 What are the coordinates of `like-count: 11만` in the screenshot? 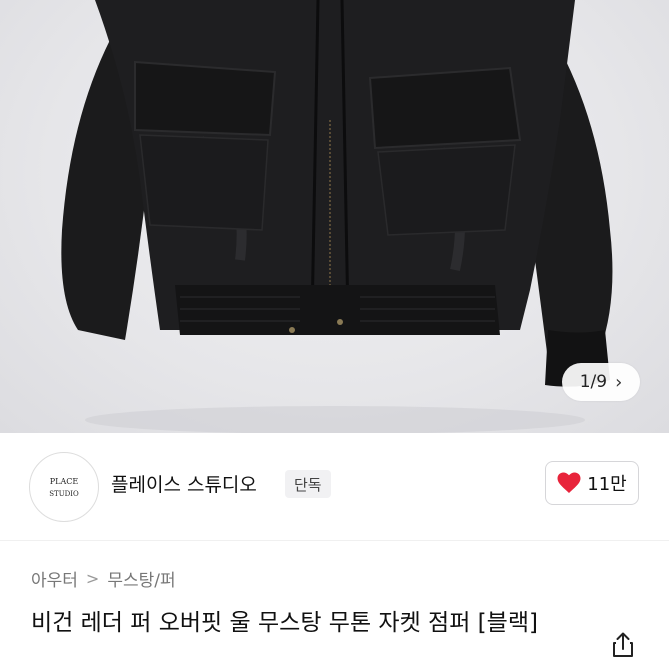 It's located at (607, 484).